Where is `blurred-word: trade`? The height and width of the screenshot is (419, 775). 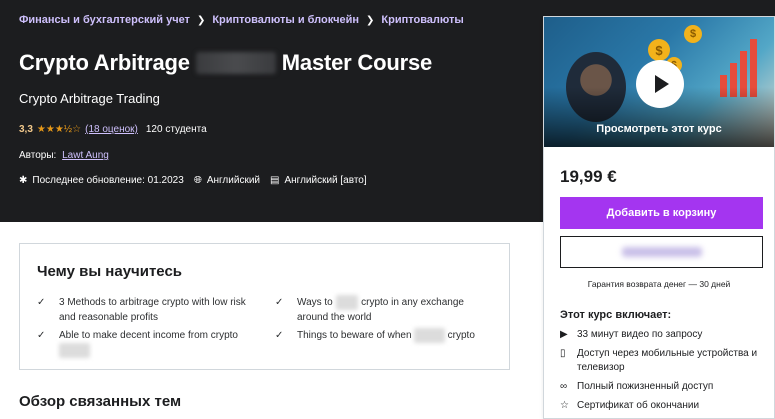 blurred-word: trade is located at coordinates (347, 302).